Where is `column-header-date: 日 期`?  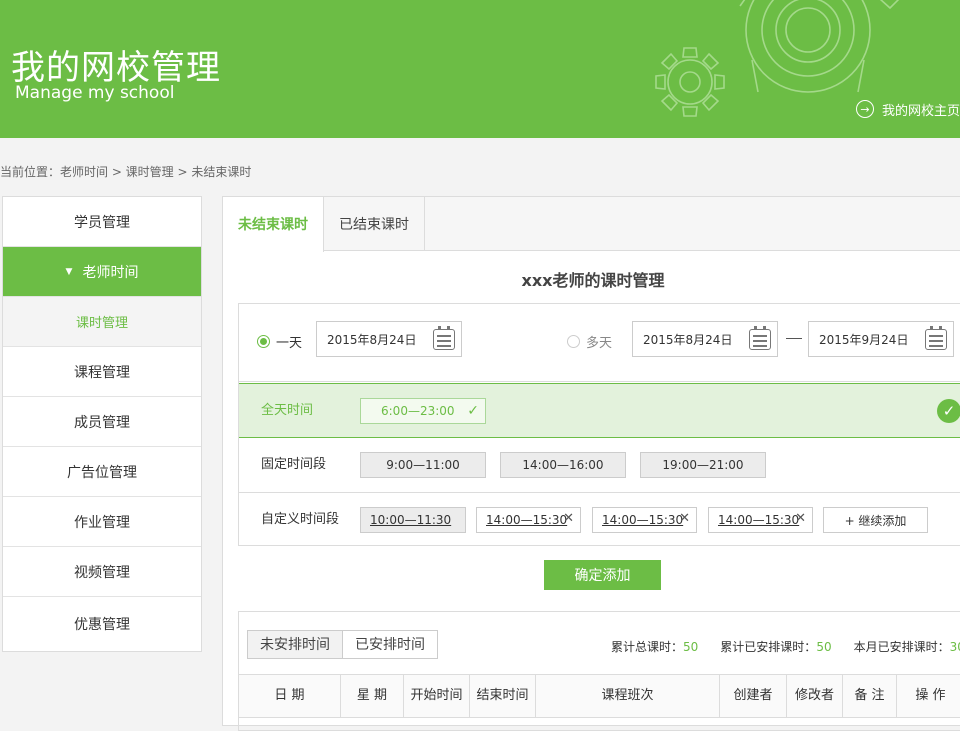
column-header-date: 日 期 is located at coordinates (290, 696).